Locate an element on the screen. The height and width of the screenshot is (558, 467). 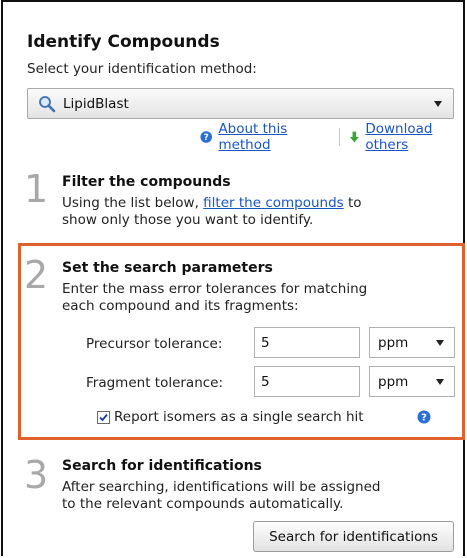
step-2-number: 2 is located at coordinates (36, 275).